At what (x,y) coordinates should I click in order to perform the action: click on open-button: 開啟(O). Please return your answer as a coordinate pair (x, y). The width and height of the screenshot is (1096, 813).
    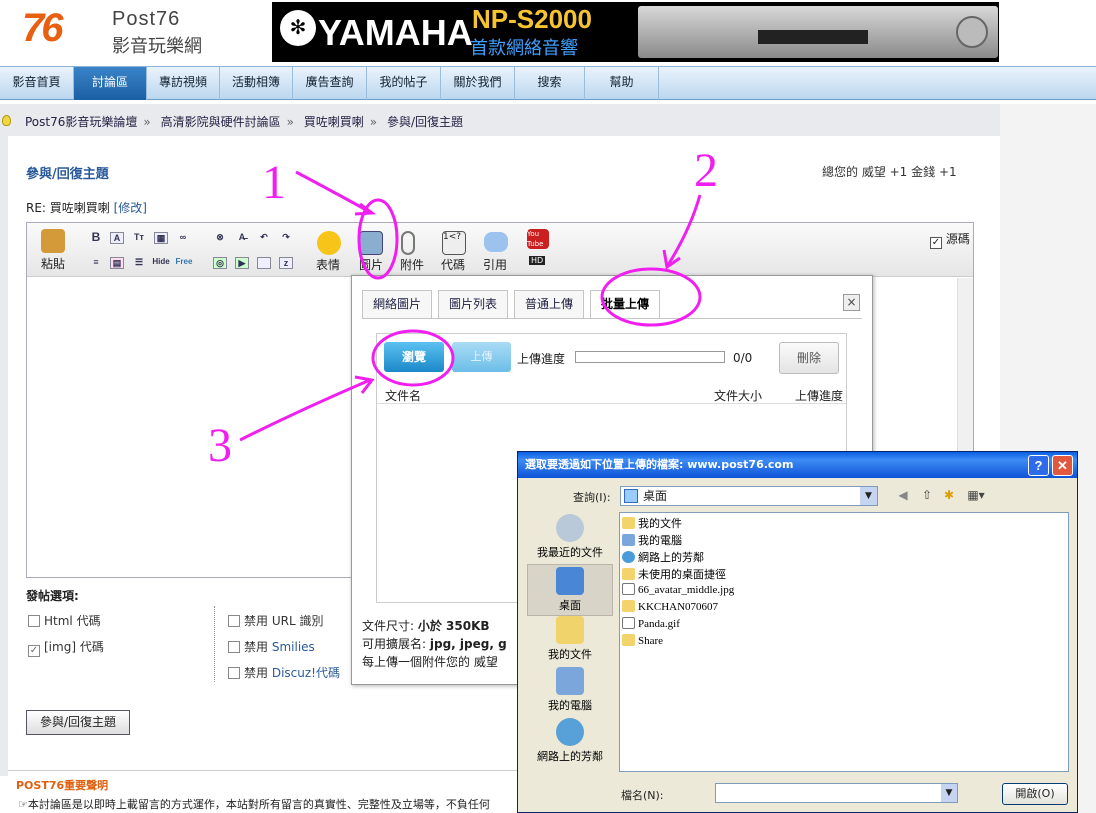
    Looking at the image, I should click on (1035, 794).